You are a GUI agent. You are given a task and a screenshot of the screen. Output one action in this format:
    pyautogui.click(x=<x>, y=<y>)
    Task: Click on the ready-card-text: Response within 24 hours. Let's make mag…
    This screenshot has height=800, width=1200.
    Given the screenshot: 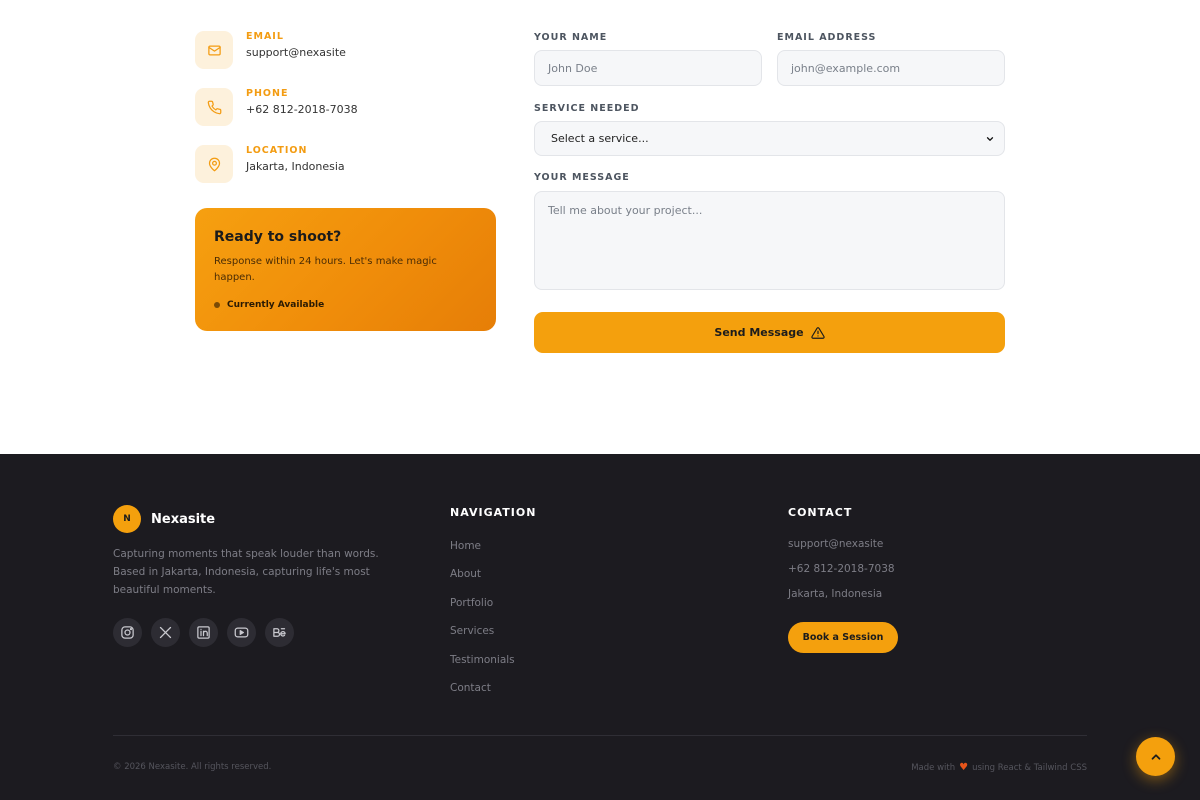 What is the action you would take?
    pyautogui.click(x=325, y=269)
    